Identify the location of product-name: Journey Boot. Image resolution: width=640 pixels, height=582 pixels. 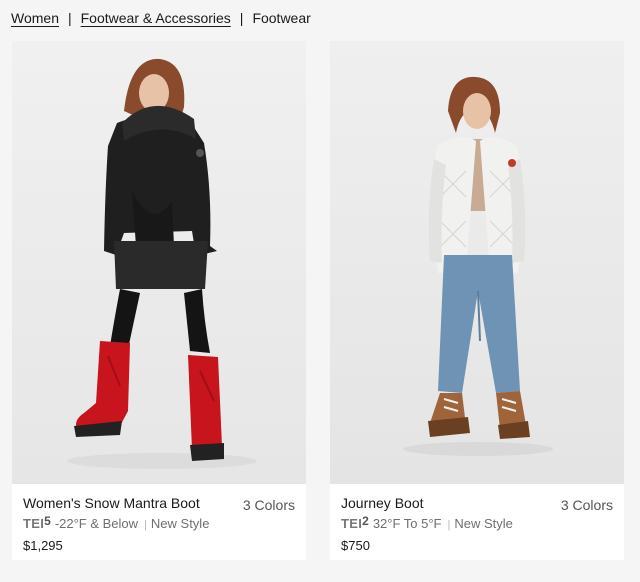
(382, 503).